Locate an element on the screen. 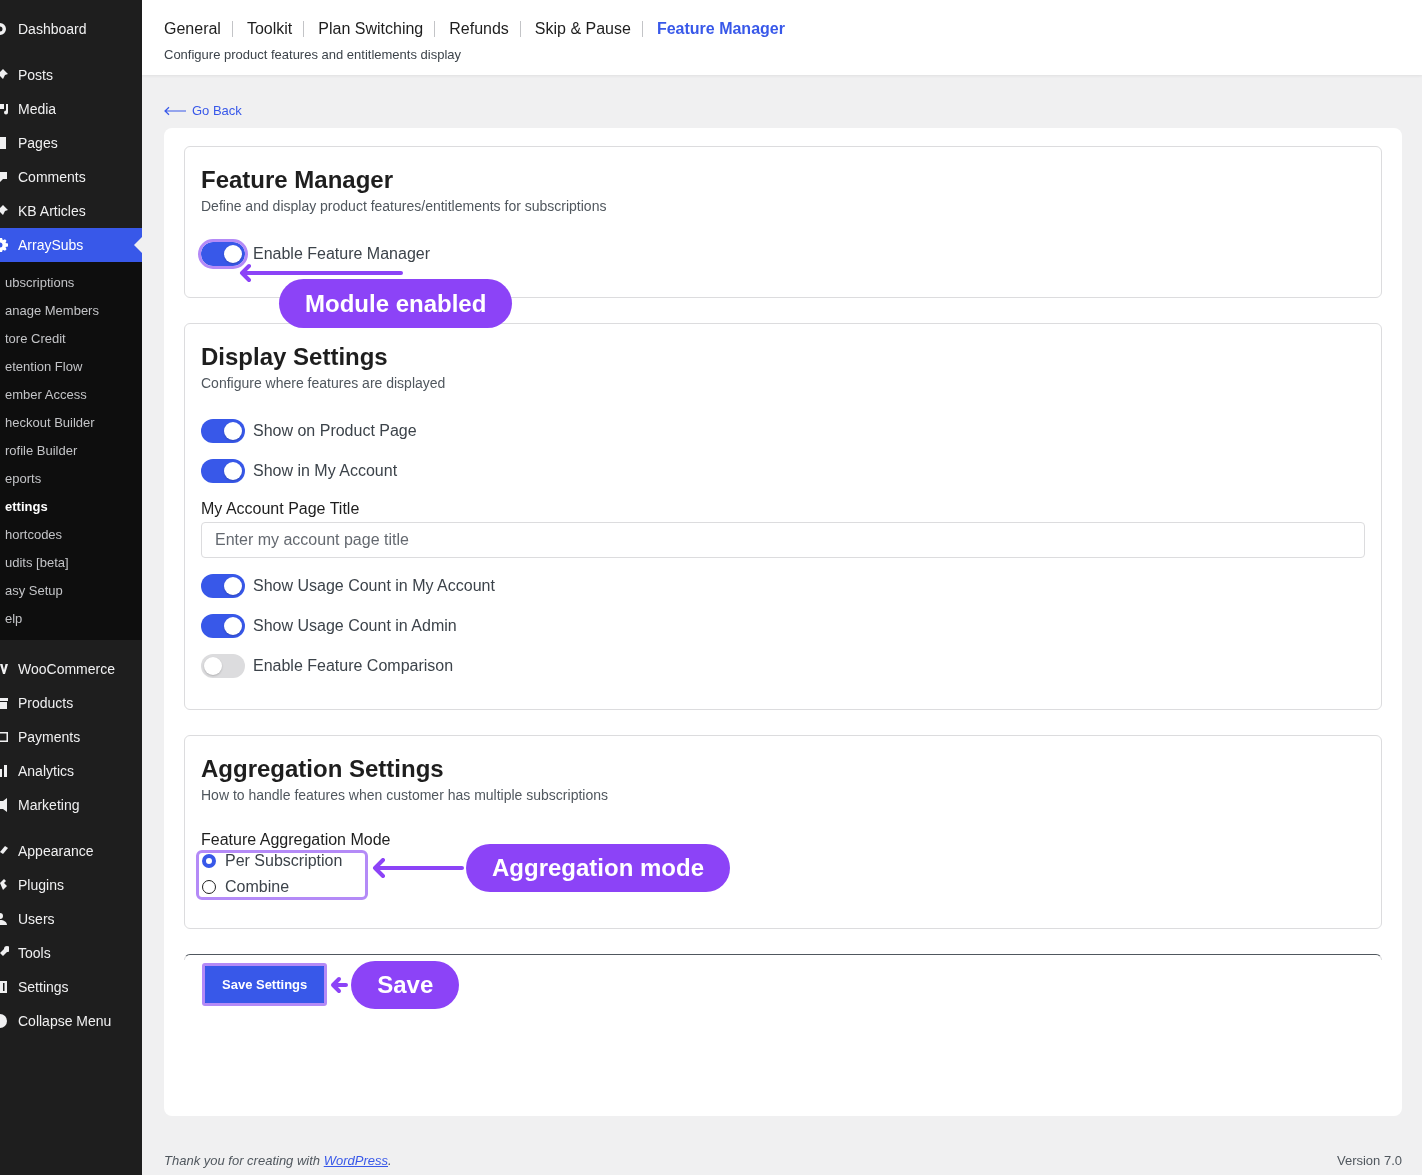  gauge-icon is located at coordinates (4, 29).